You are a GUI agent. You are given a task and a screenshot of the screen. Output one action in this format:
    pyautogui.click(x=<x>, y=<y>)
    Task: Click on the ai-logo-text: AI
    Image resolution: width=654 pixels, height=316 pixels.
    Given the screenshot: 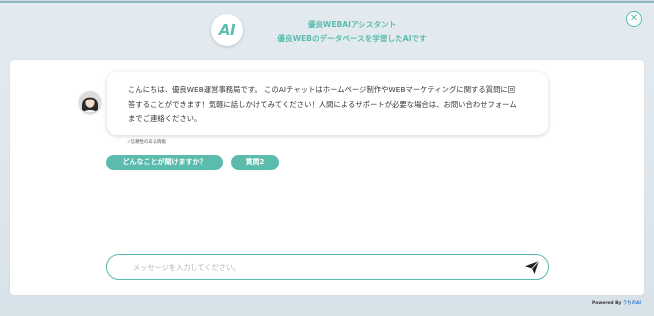 What is the action you would take?
    pyautogui.click(x=227, y=30)
    